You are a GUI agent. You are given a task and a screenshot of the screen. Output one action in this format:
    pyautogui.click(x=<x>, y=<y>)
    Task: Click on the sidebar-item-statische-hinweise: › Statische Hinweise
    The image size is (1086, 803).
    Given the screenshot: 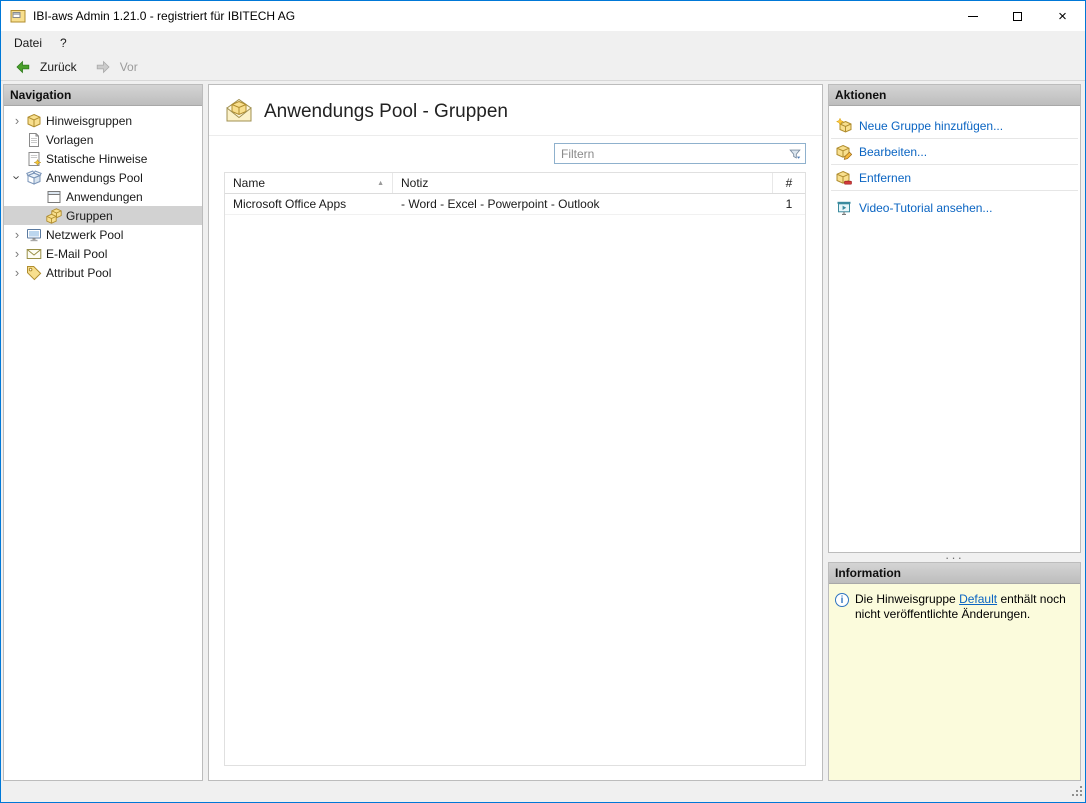 What is the action you would take?
    pyautogui.click(x=103, y=158)
    